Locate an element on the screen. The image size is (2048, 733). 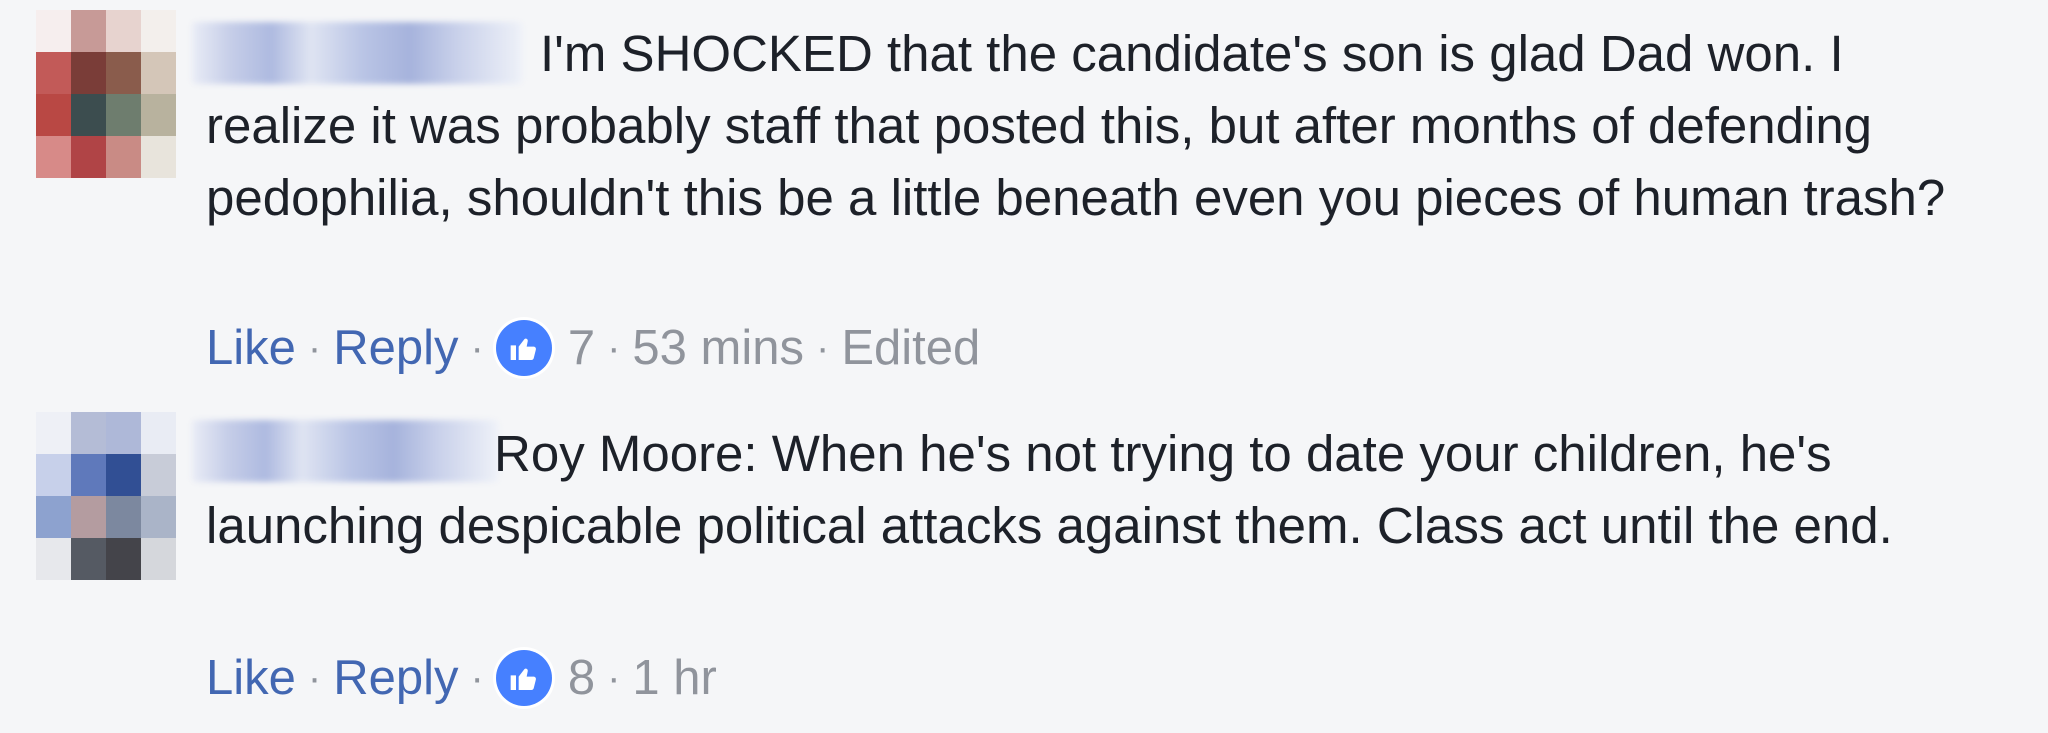
timestamp: 53 mins is located at coordinates (718, 348).